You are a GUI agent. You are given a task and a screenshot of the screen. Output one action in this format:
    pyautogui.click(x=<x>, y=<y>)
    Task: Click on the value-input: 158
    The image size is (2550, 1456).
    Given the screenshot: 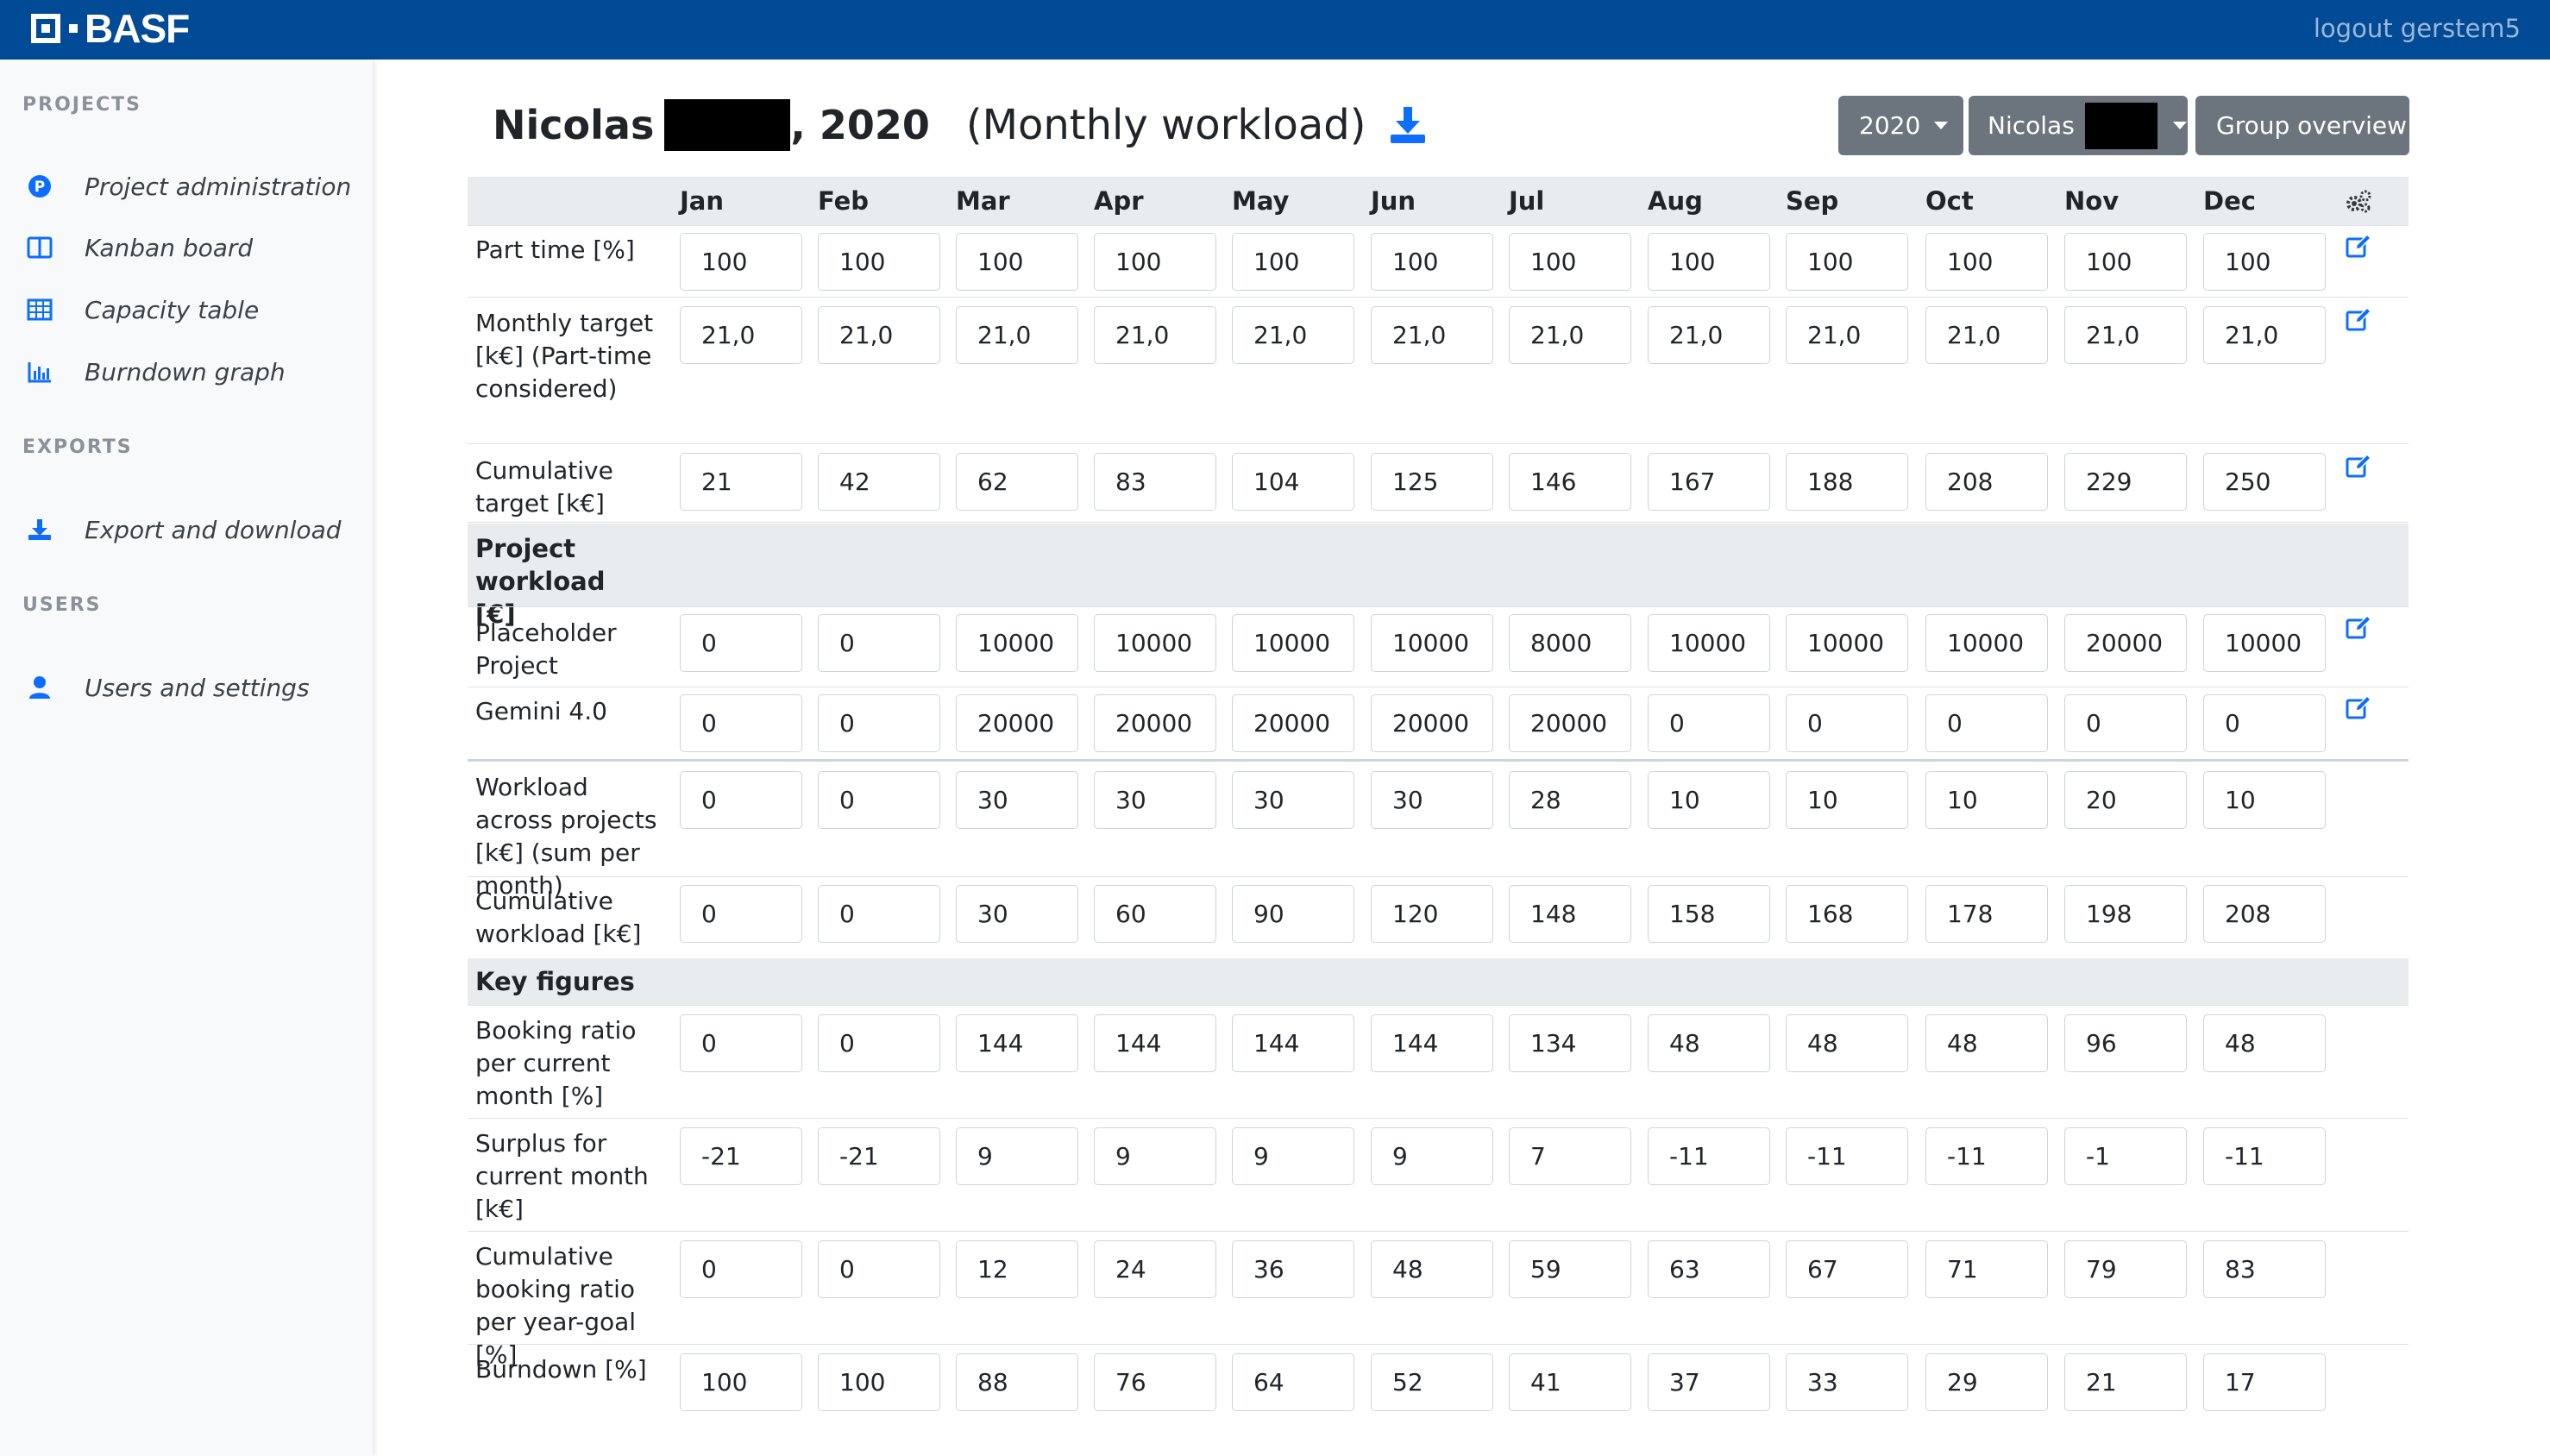 What is the action you would take?
    pyautogui.click(x=1709, y=914)
    